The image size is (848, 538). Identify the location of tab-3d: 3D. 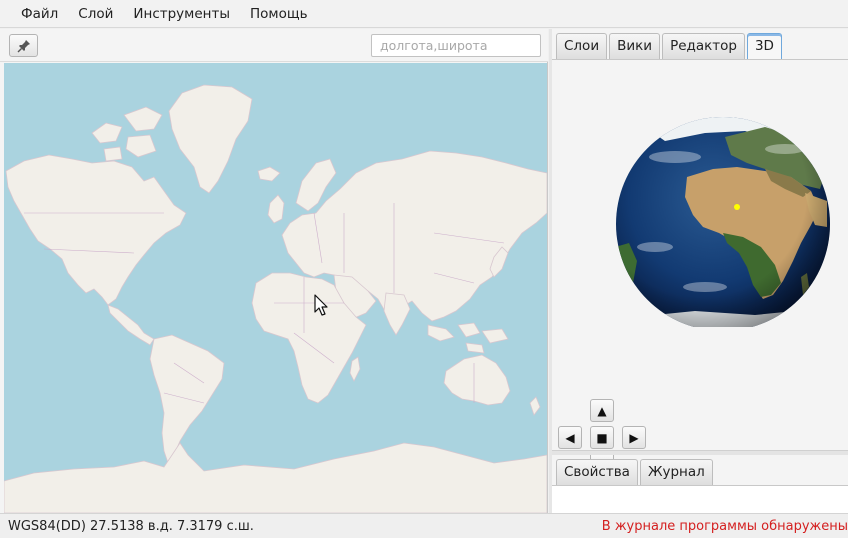
(764, 46).